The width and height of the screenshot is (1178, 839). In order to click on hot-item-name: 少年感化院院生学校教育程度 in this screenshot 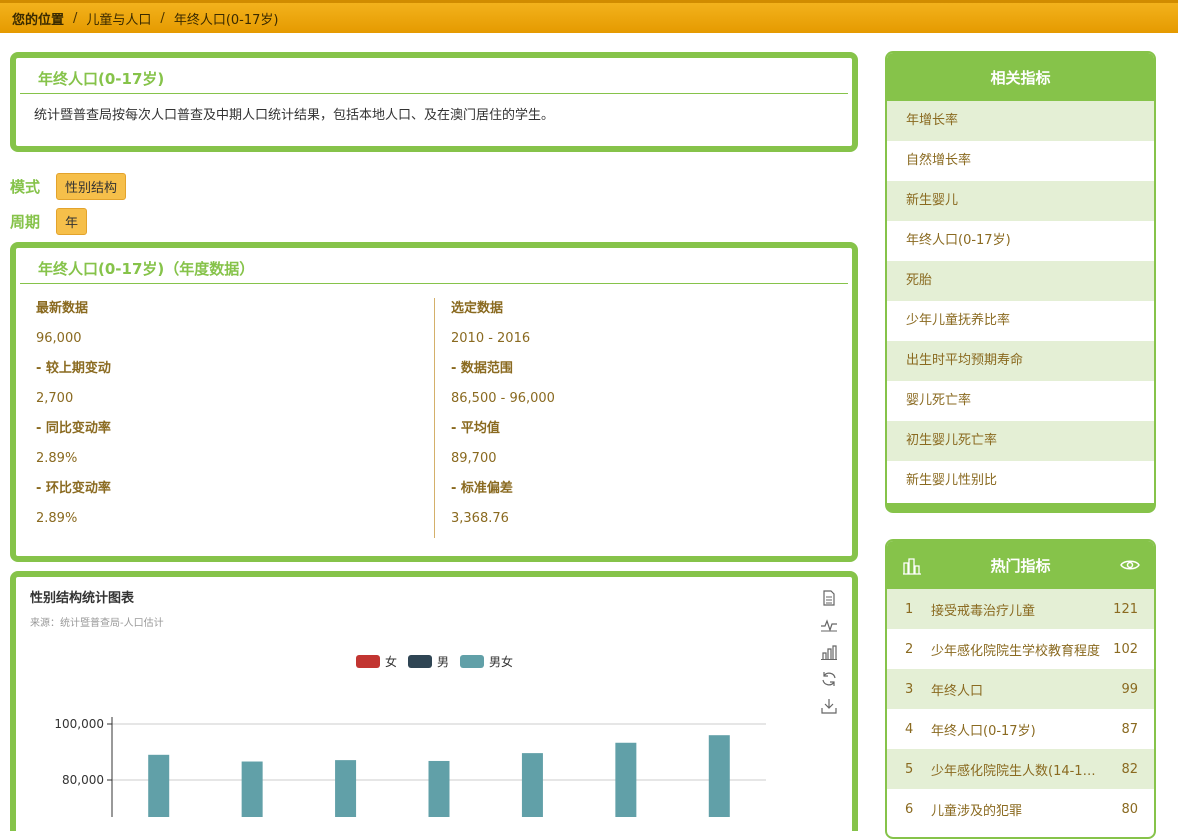, I will do `click(1016, 651)`.